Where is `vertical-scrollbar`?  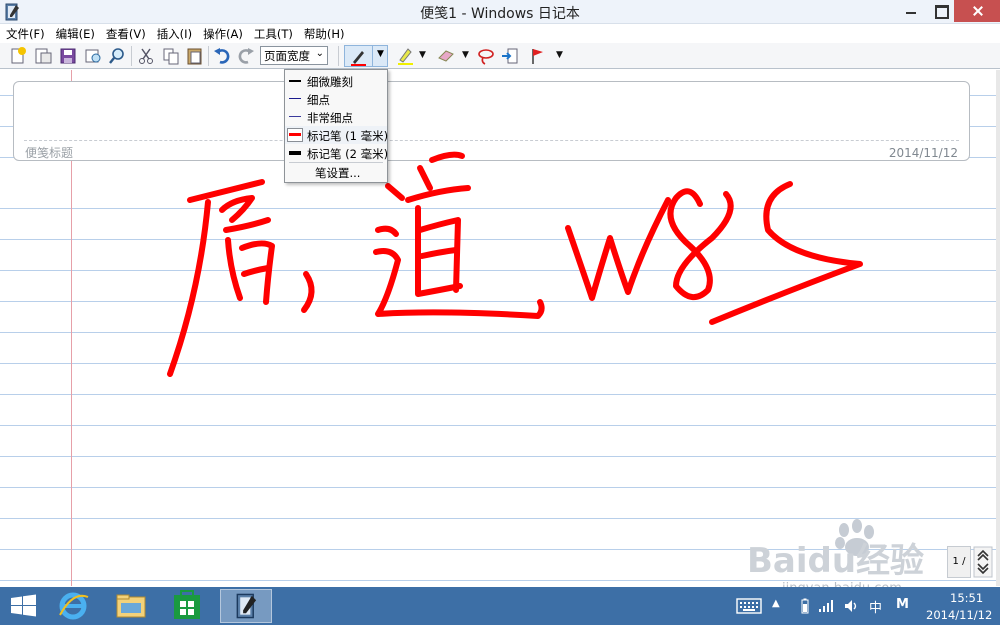
vertical-scrollbar is located at coordinates (998, 328).